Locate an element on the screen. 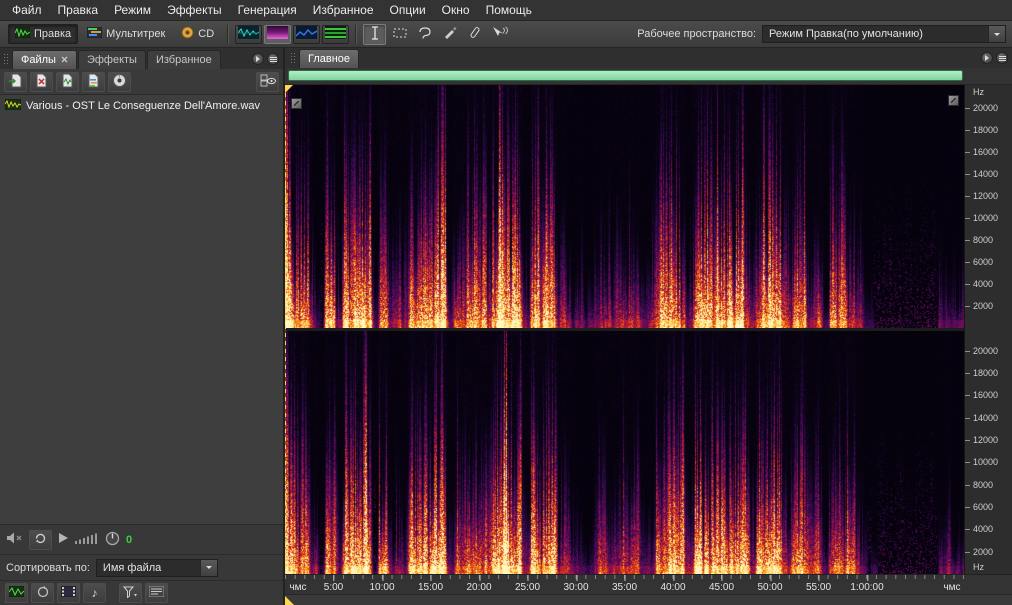 The height and width of the screenshot is (605, 1012). workspace-select: Режим Правка(по умолчанию) is located at coordinates (884, 34).